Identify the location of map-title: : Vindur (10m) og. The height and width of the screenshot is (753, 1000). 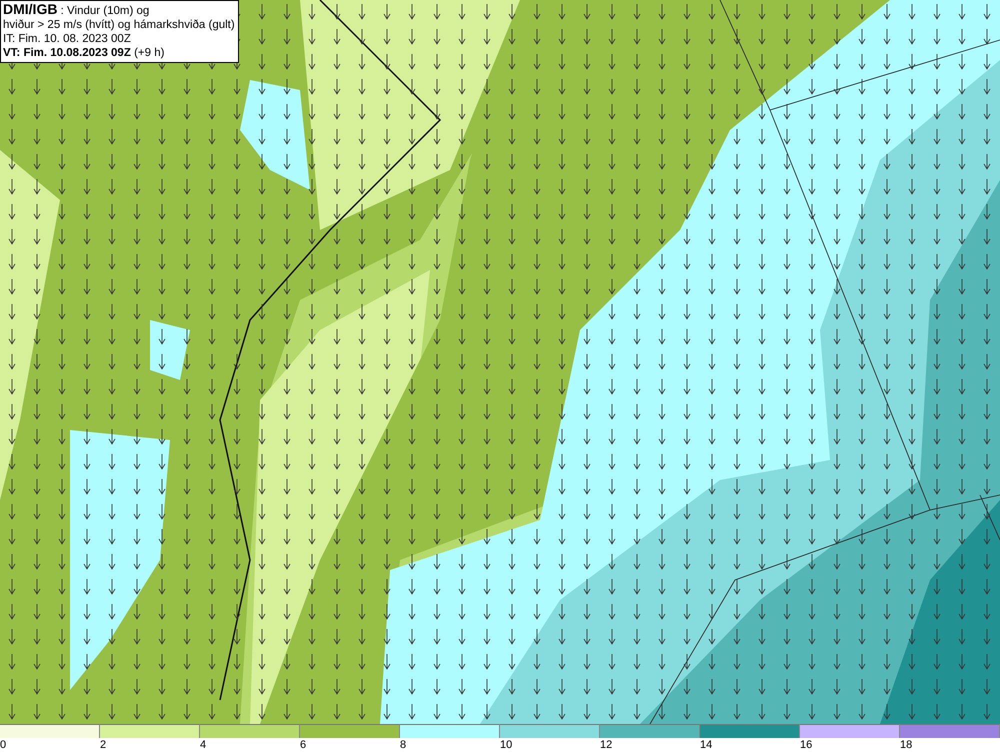
(105, 11).